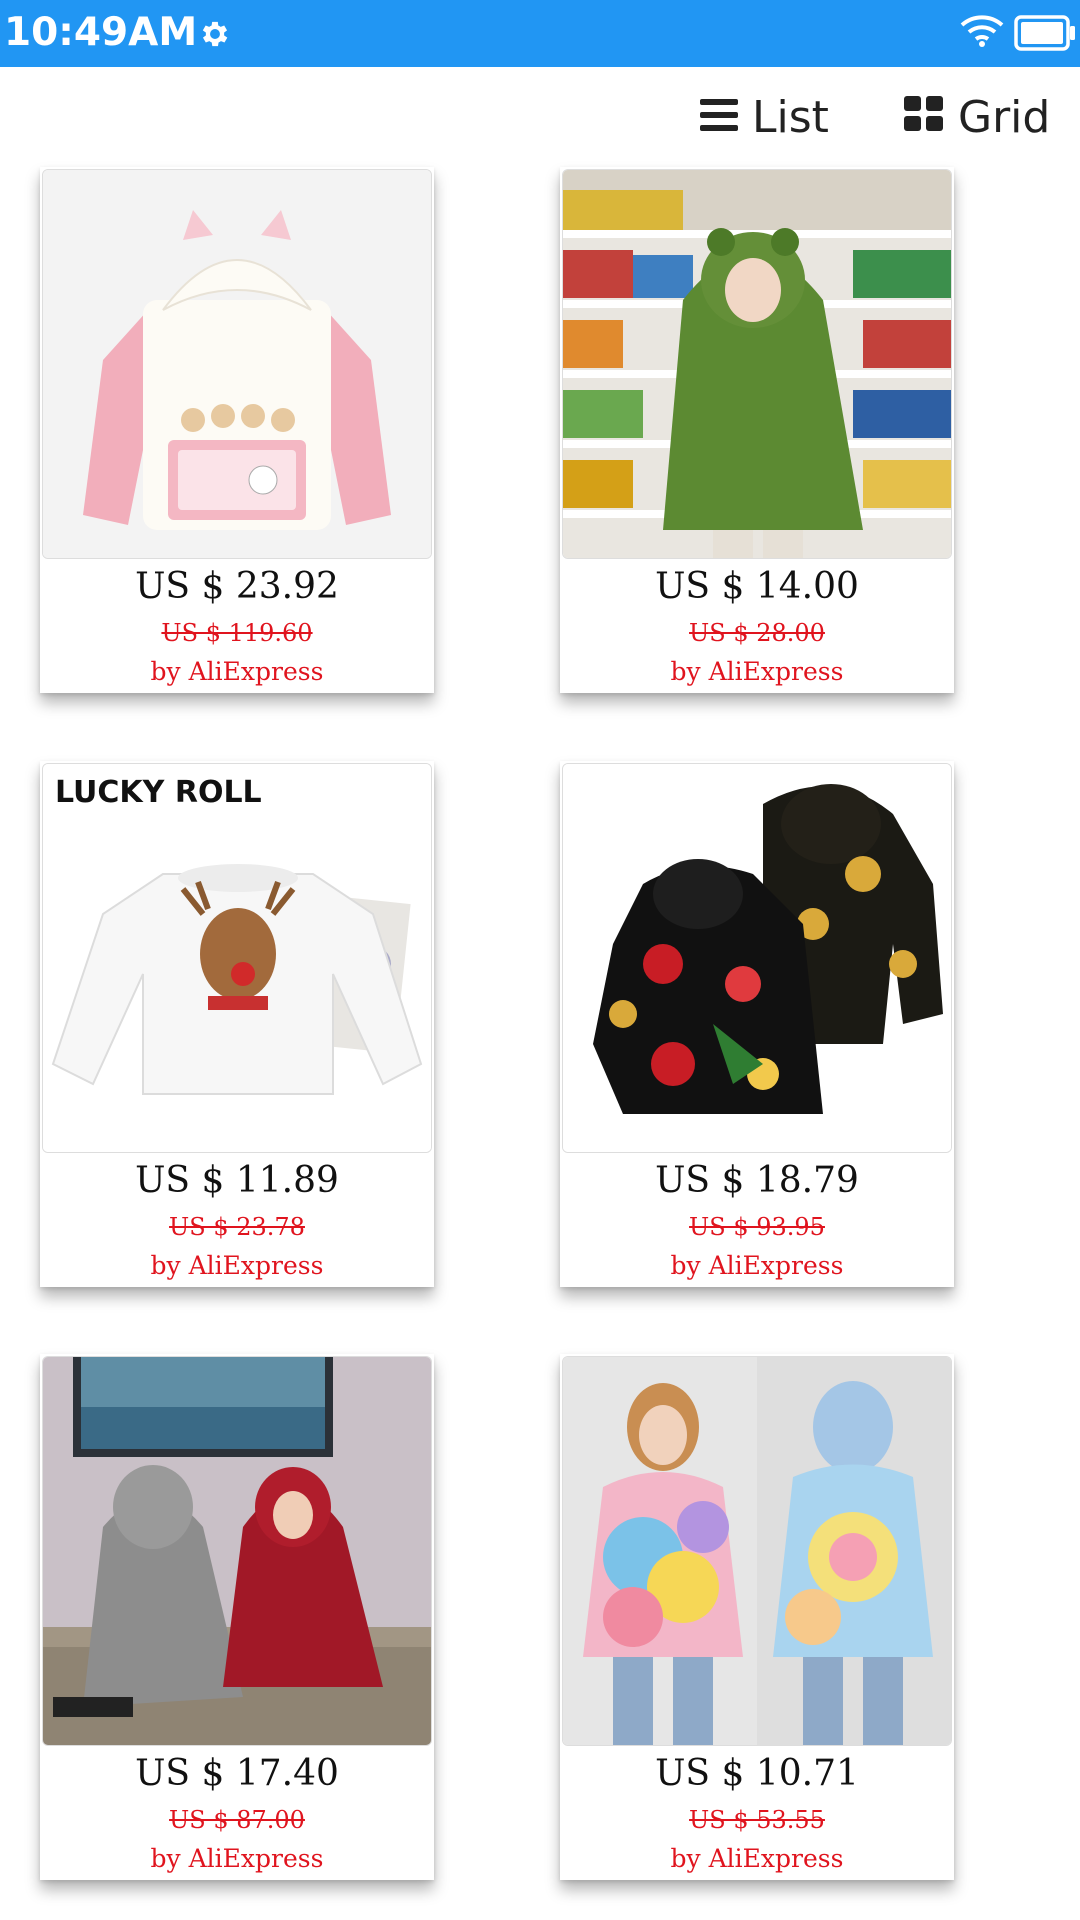  I want to click on list-toggle-label: List, so click(790, 117).